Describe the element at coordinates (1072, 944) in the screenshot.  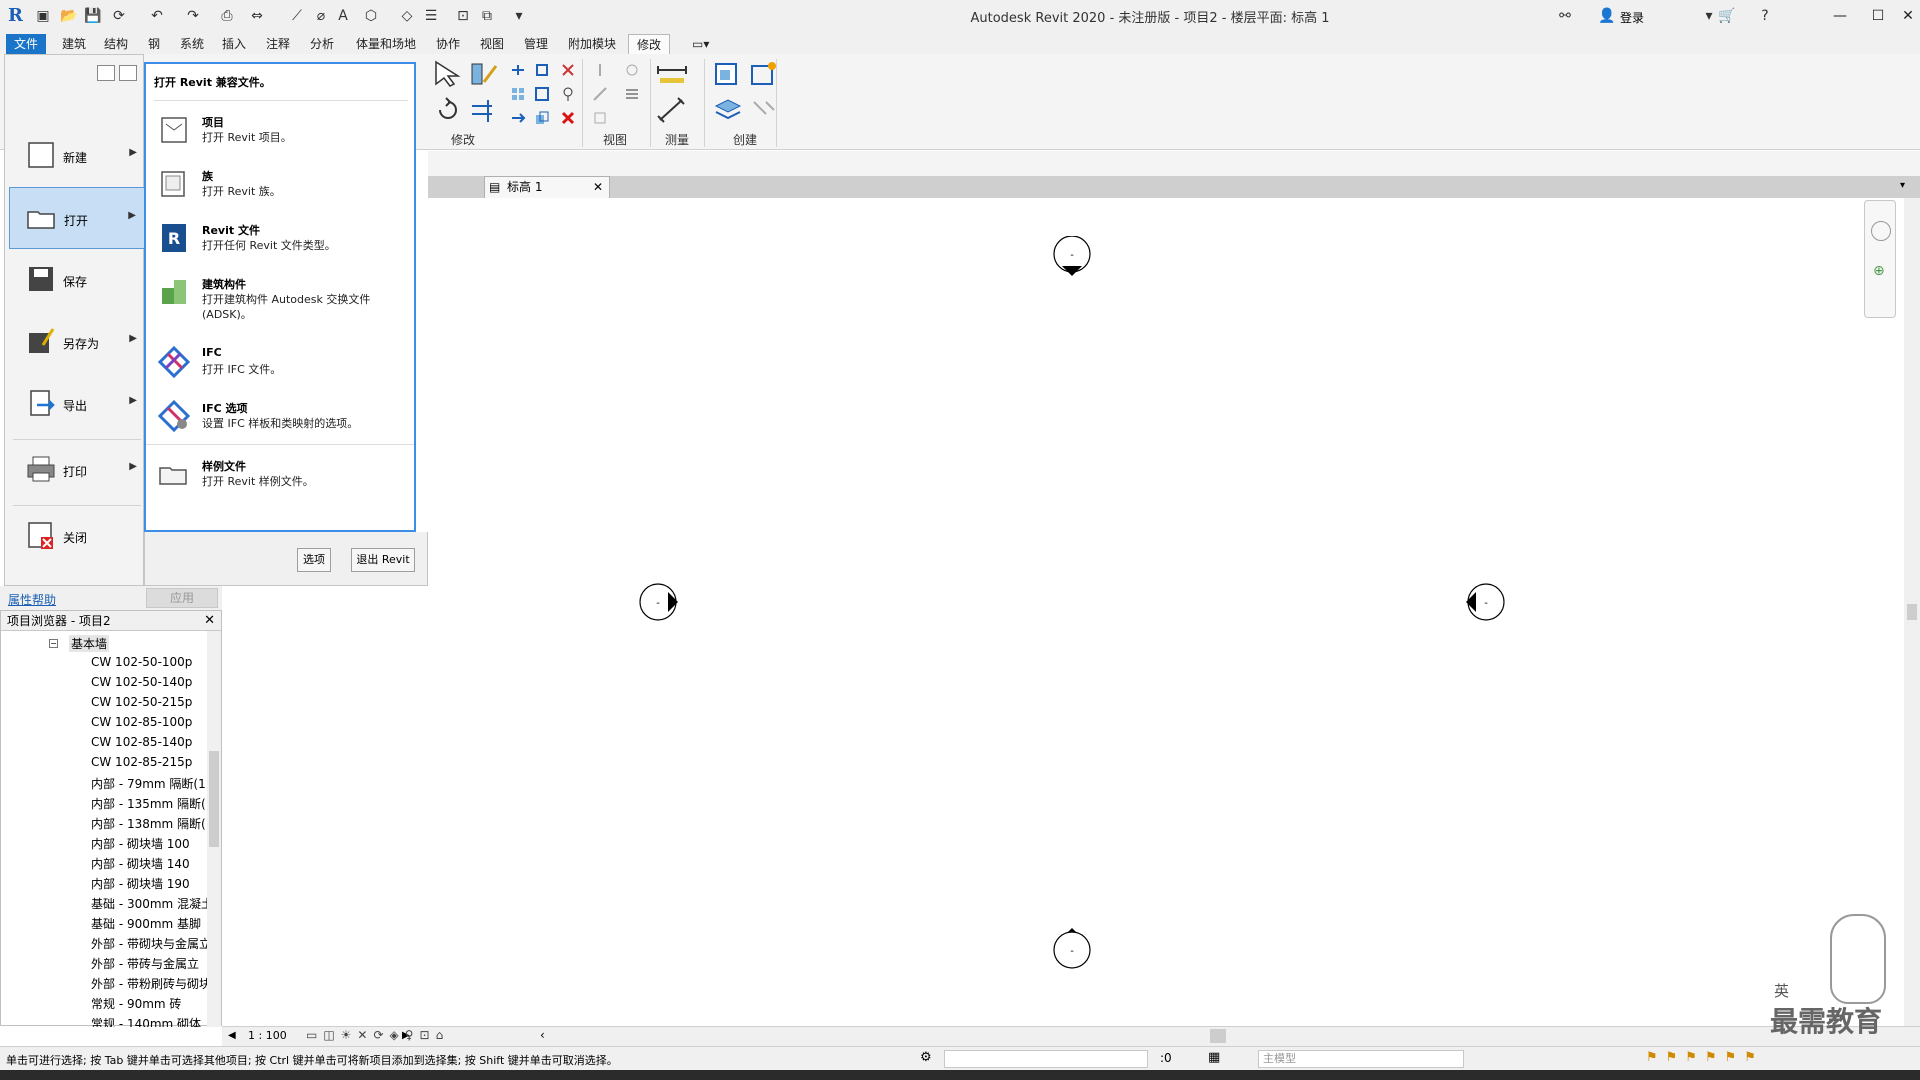
I see `elevation-marker-south: -` at that location.